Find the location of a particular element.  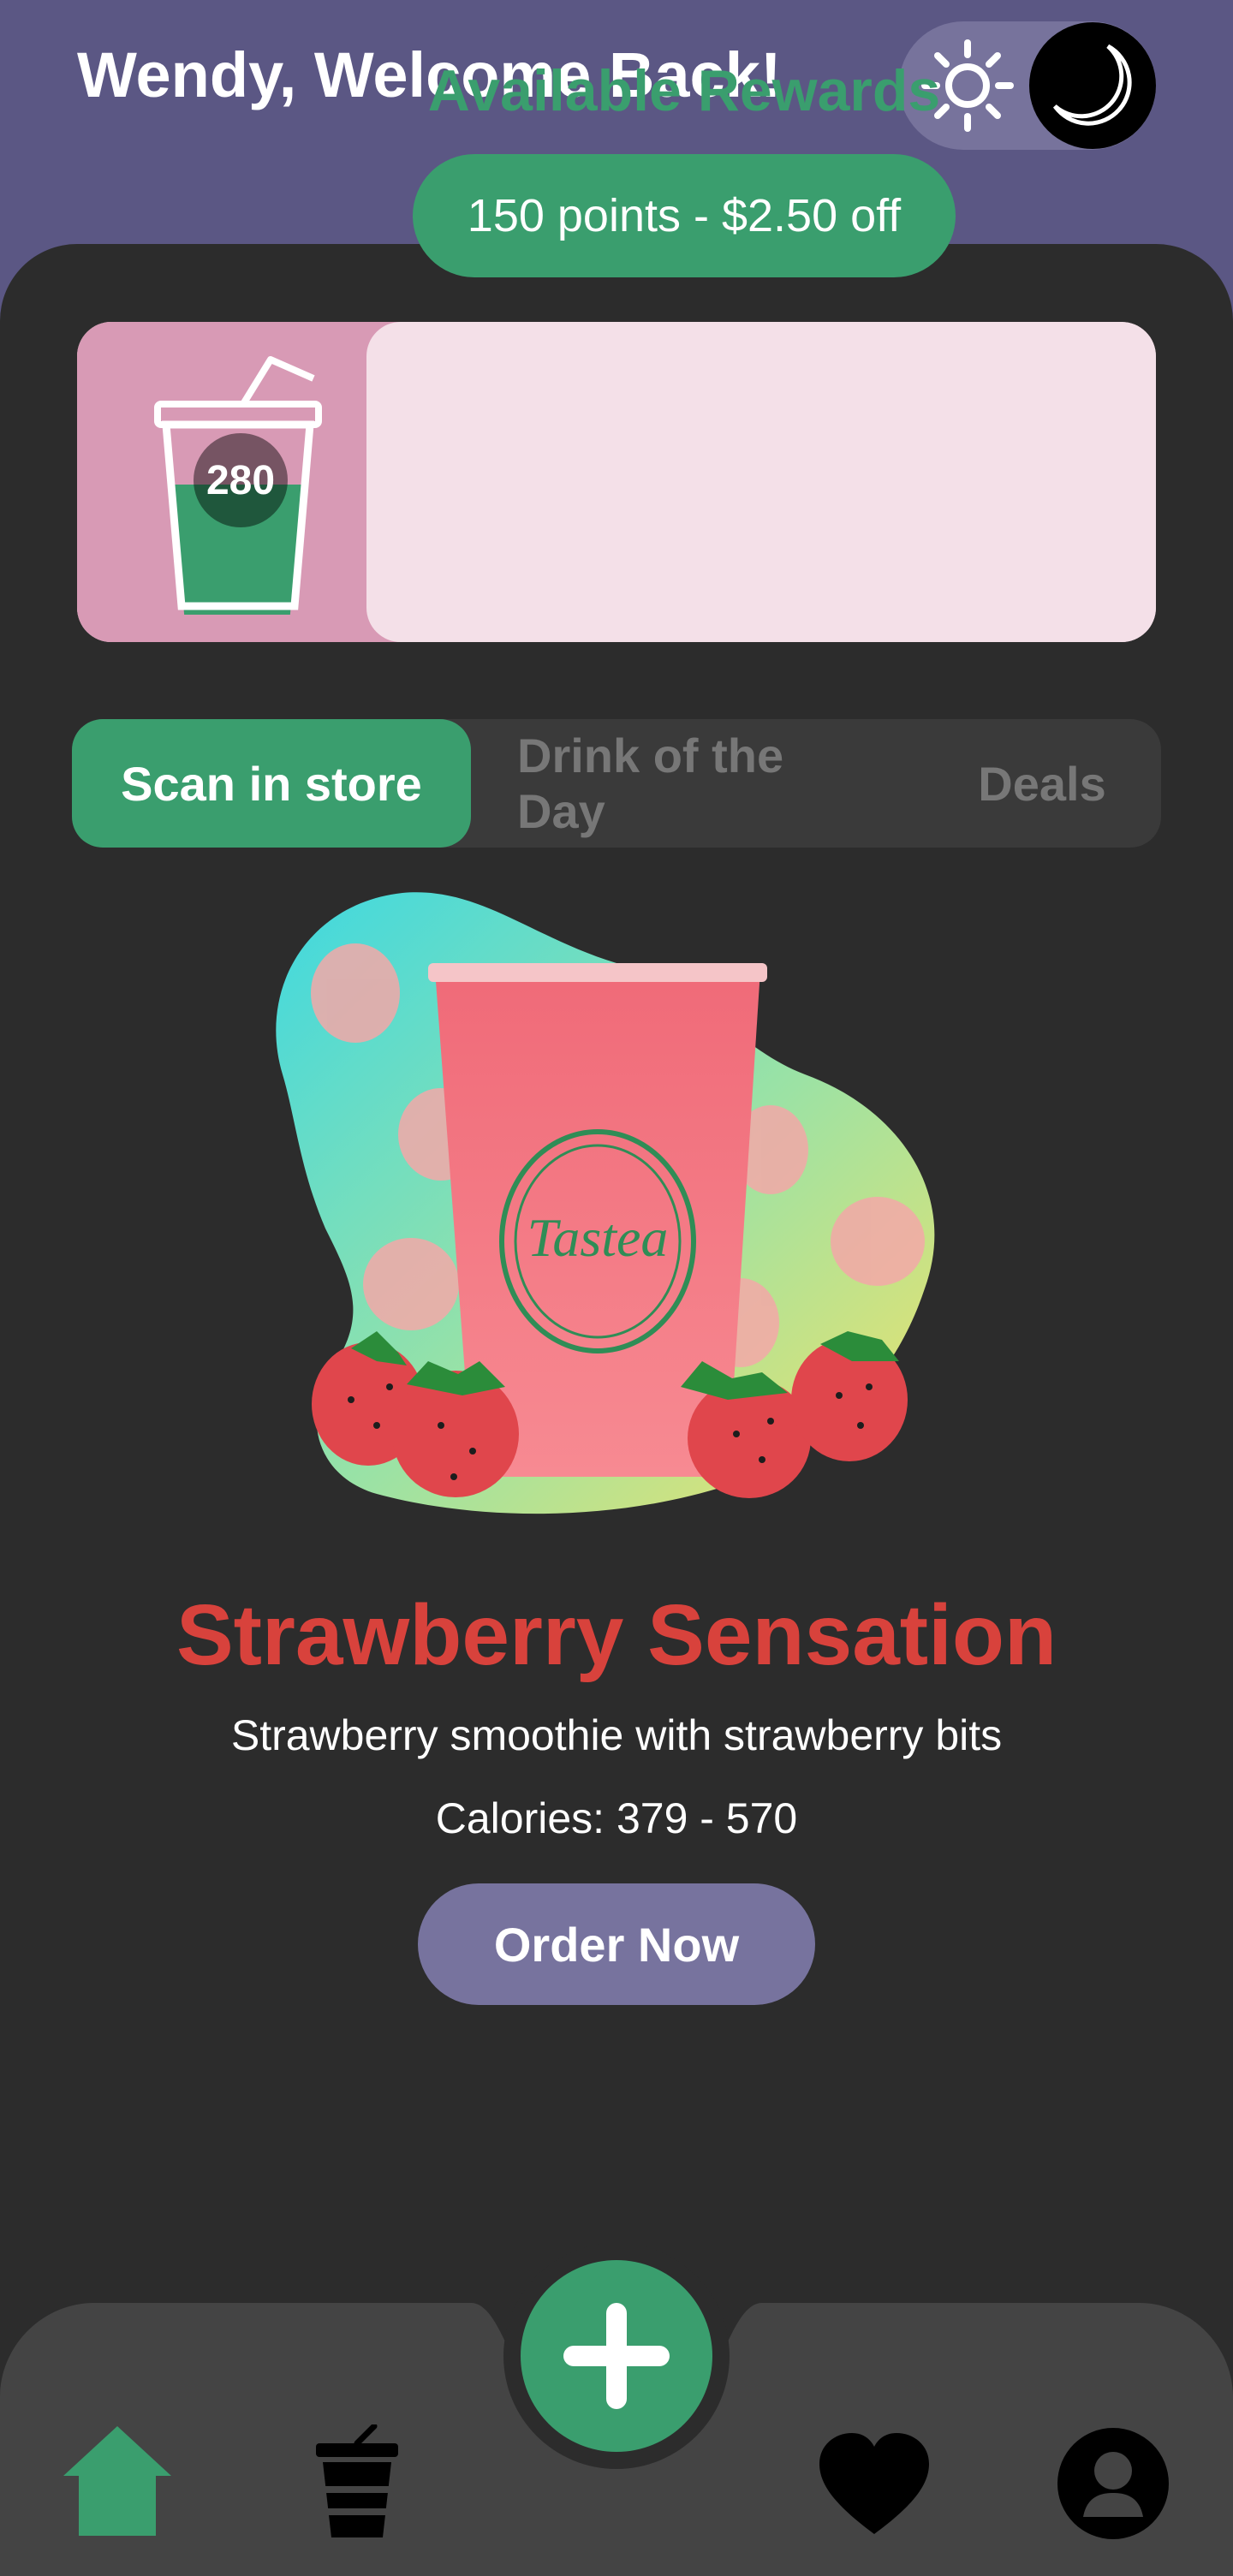

tab-drink-of-the-day: Drink of the Day is located at coordinates (682, 784).